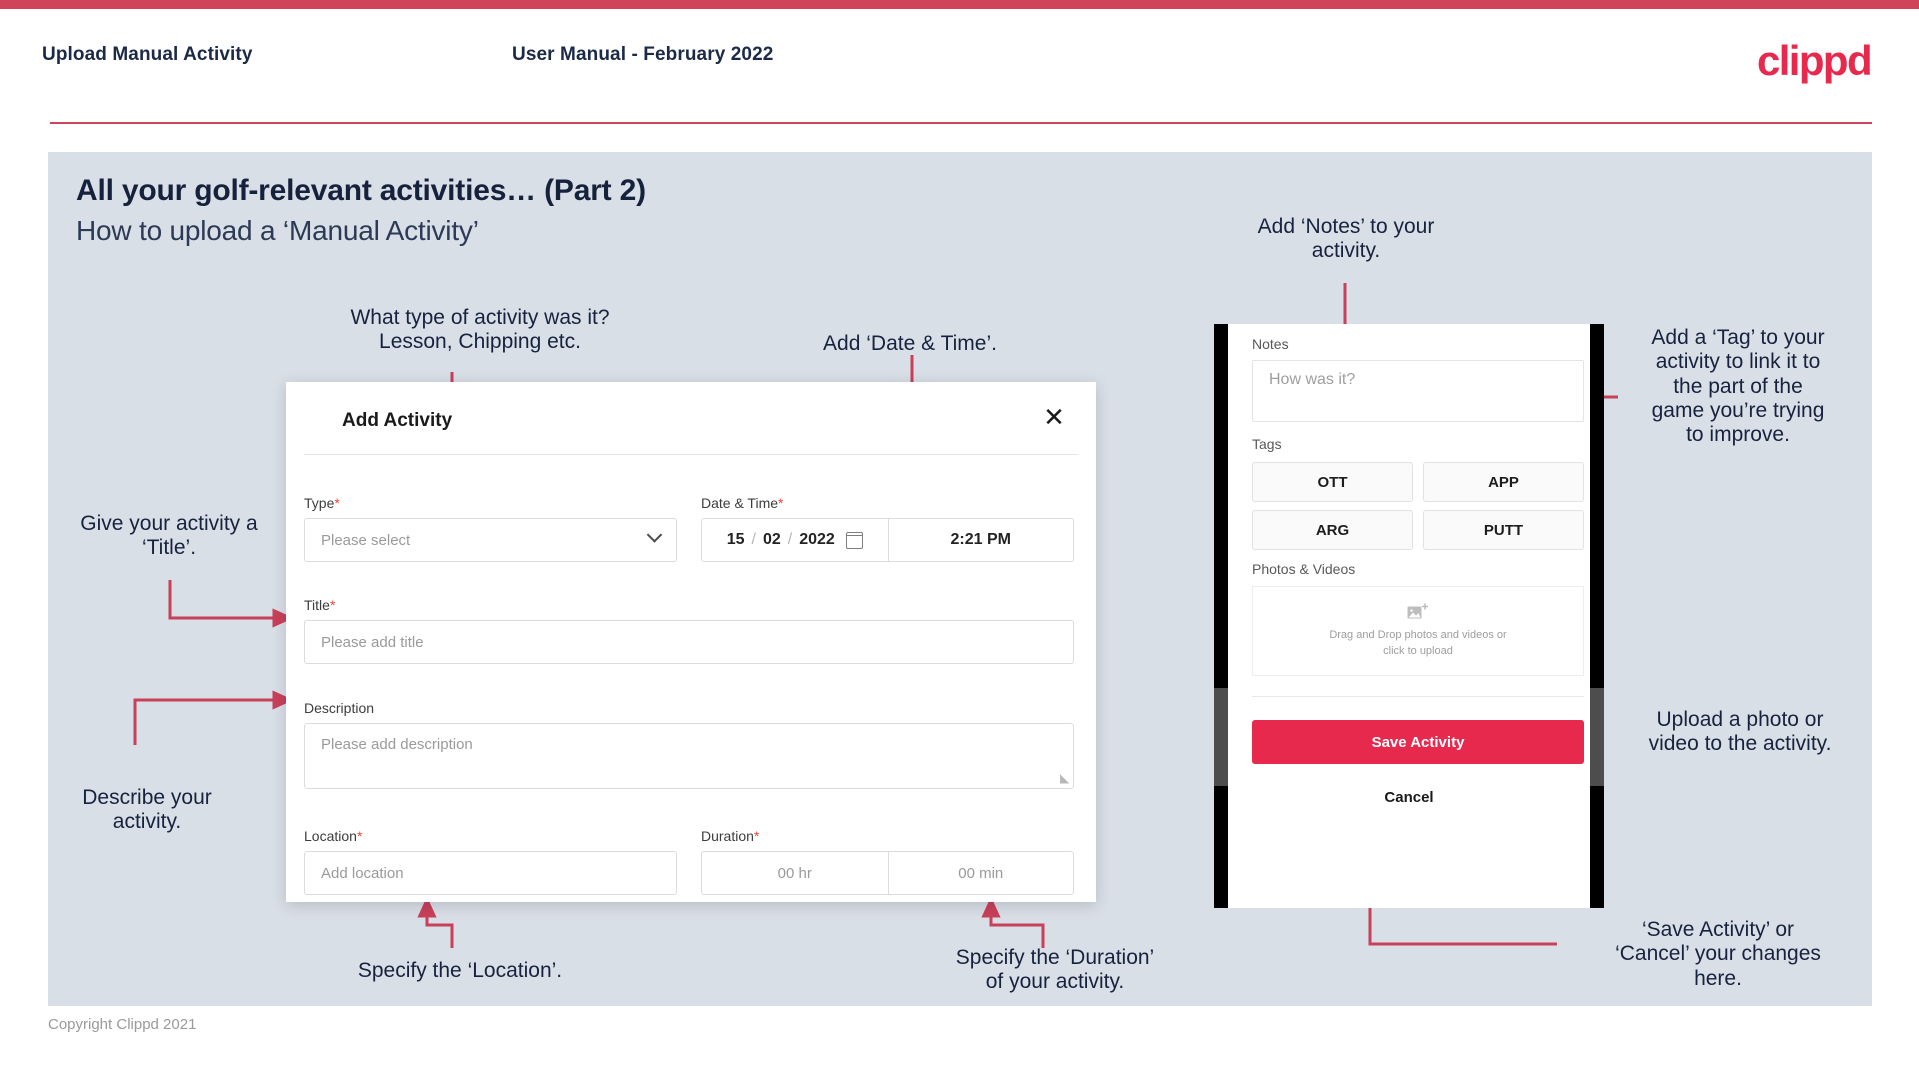  What do you see at coordinates (1055, 970) in the screenshot?
I see `annotation-duration: Specify the ‘Duration’ of your activity.` at bounding box center [1055, 970].